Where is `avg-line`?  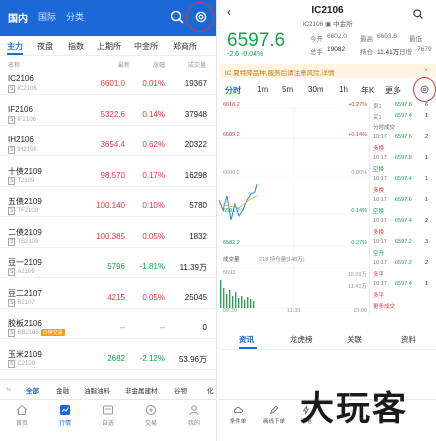
avg-line is located at coordinates (238, 202).